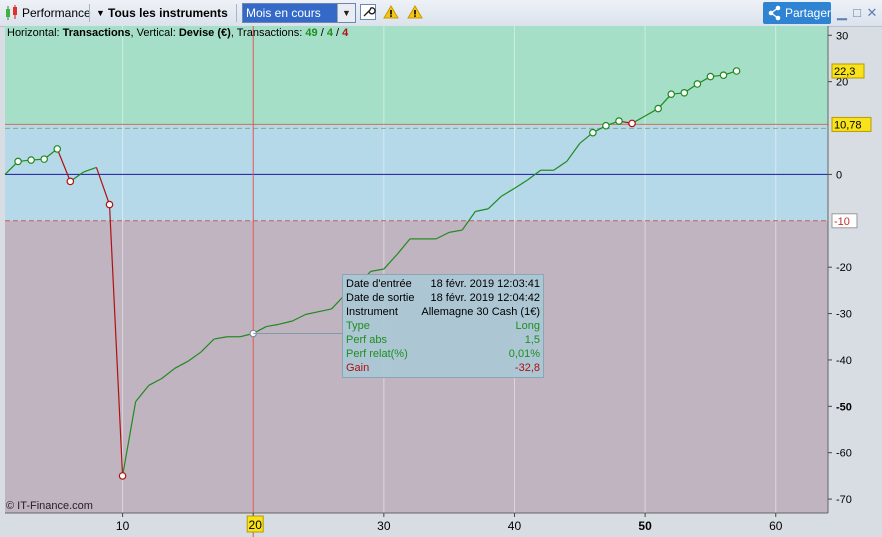 The height and width of the screenshot is (537, 882). Describe the element at coordinates (329, 33) in the screenshot. I see `transactions-gain: 4` at that location.